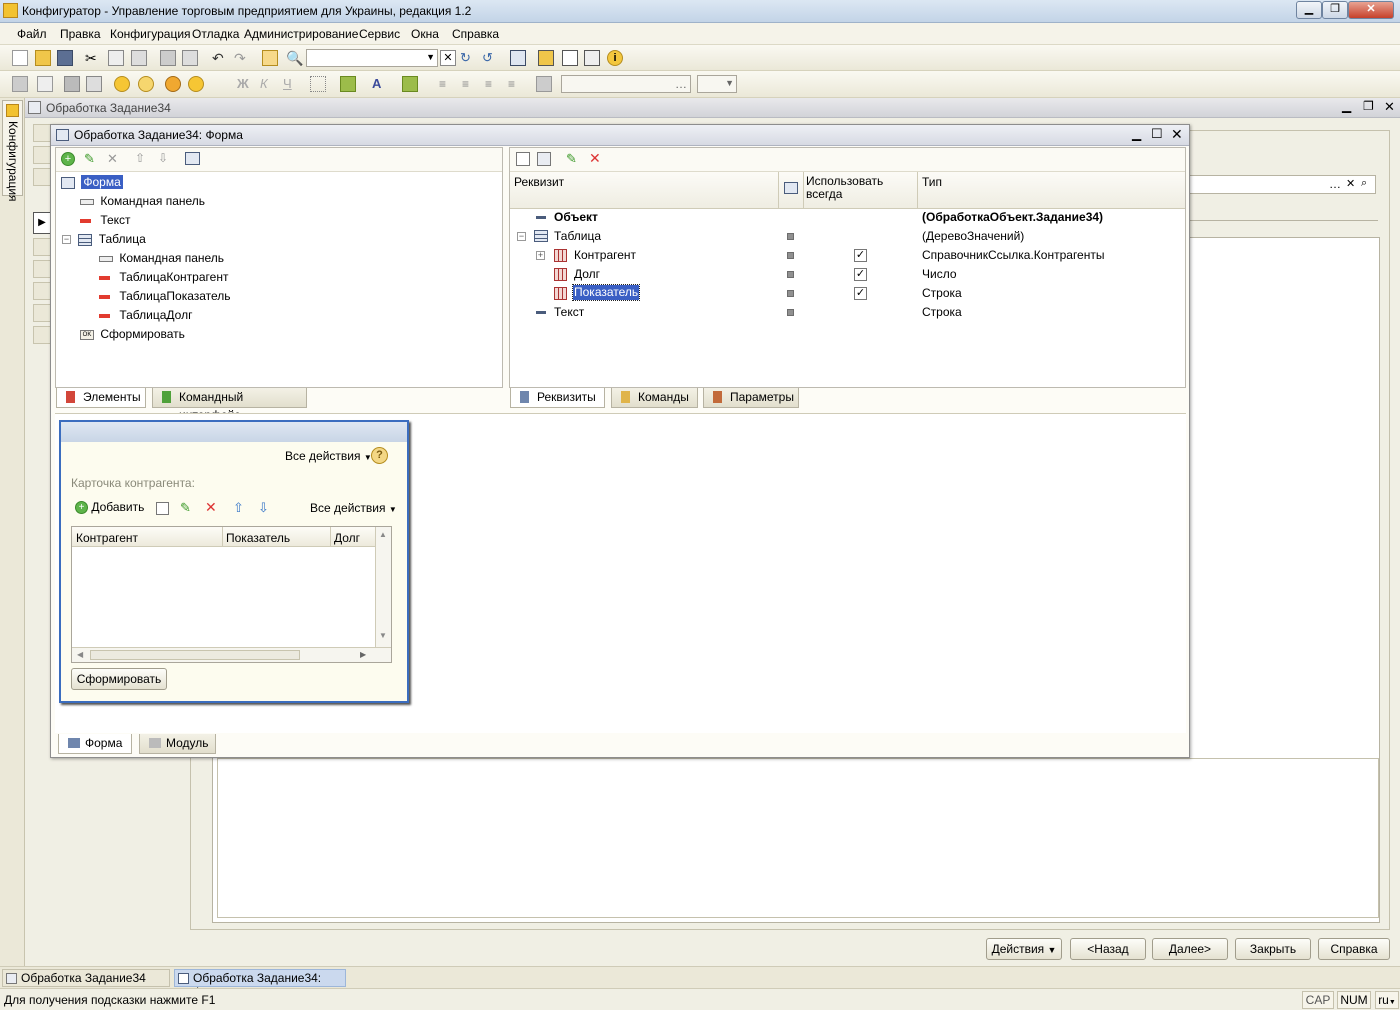 This screenshot has height=1010, width=1400. Describe the element at coordinates (163, 277) in the screenshot. I see `tree-item-table-counterparty: ТаблицаКонтрагент` at that location.